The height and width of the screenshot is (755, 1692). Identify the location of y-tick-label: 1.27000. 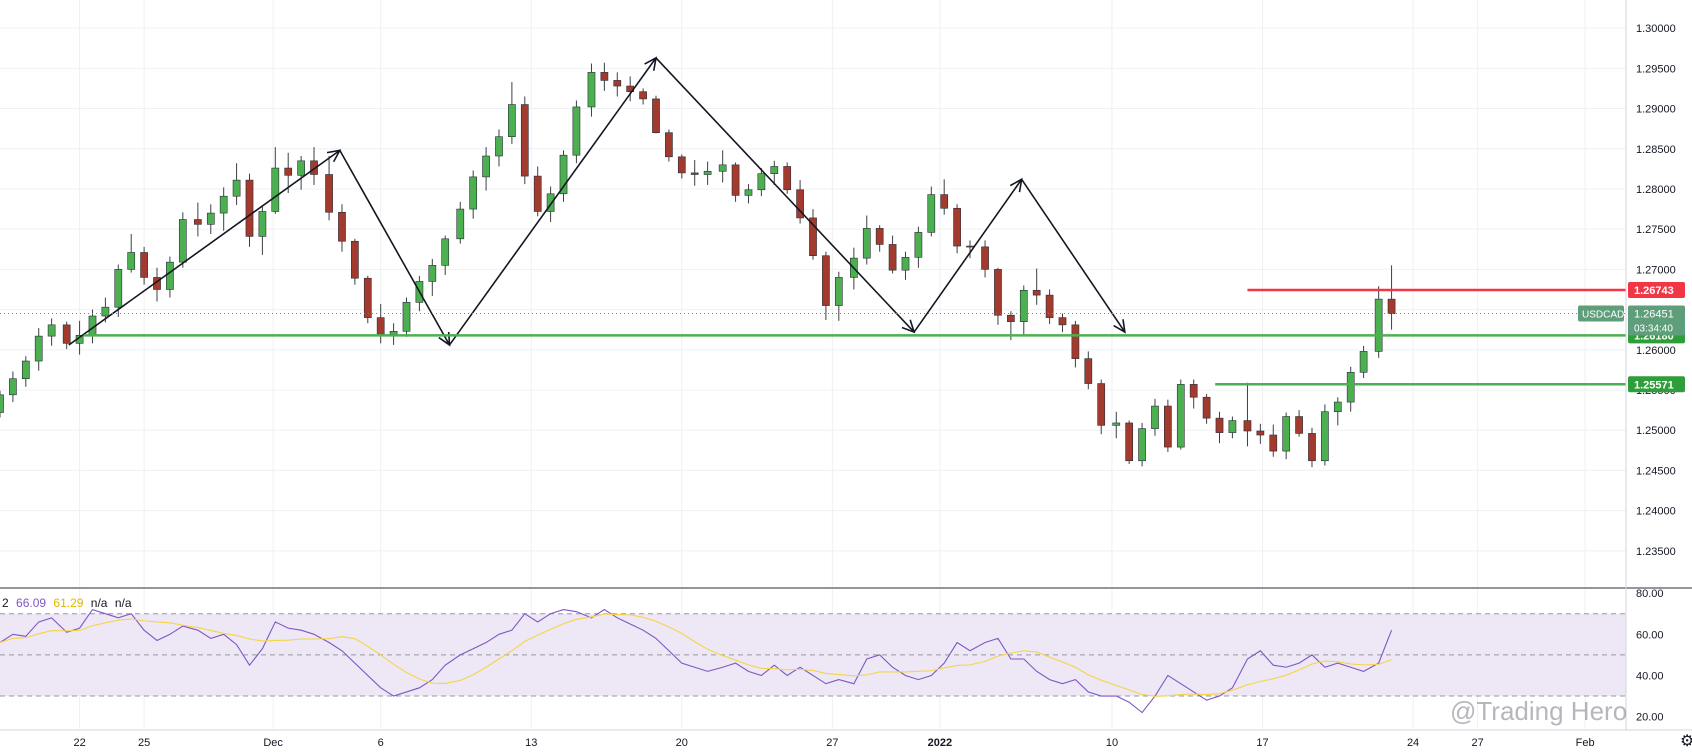
(1656, 270).